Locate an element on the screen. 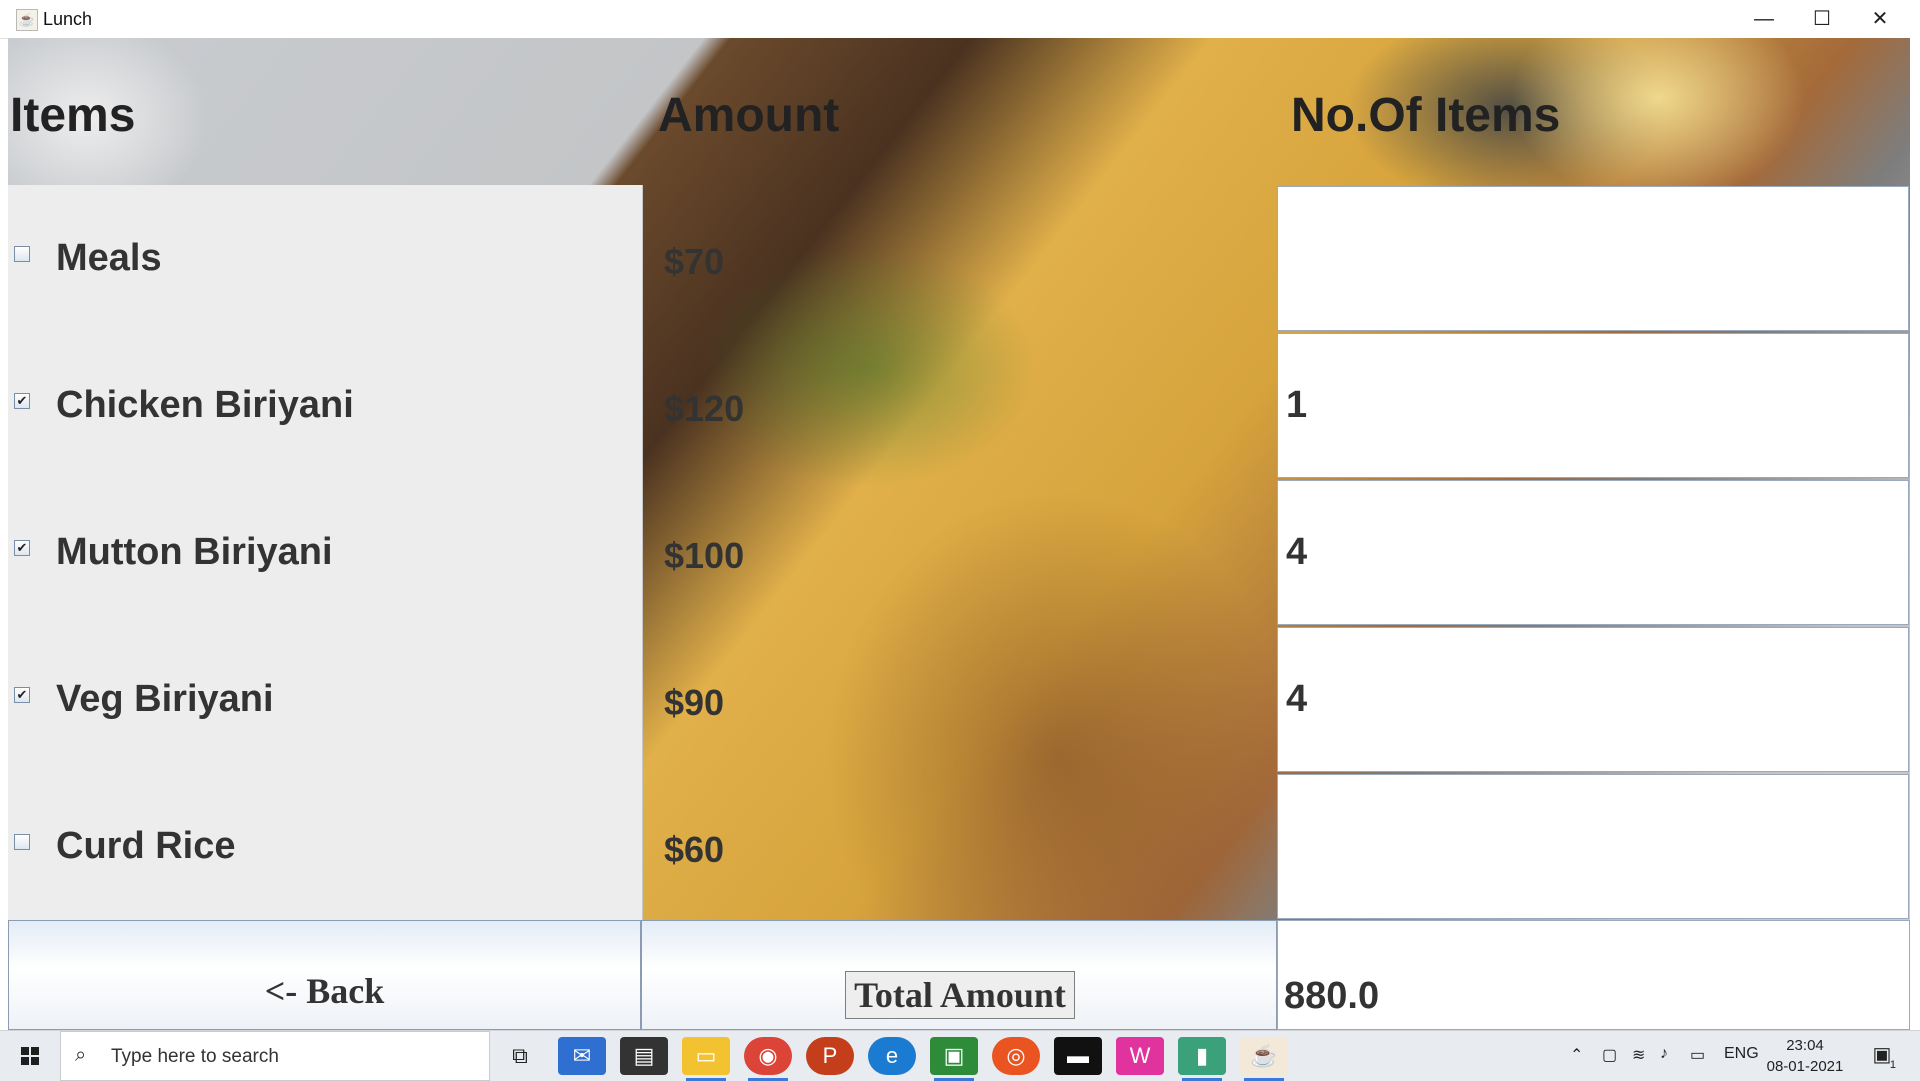  wifi-icon: ≋ is located at coordinates (1638, 1055).